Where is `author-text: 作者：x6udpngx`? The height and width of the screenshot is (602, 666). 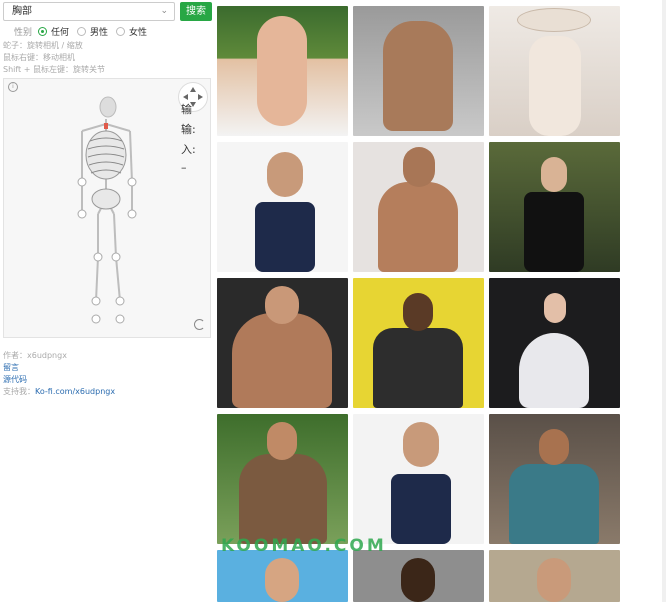
author-text: 作者：x6udpngx is located at coordinates (35, 355).